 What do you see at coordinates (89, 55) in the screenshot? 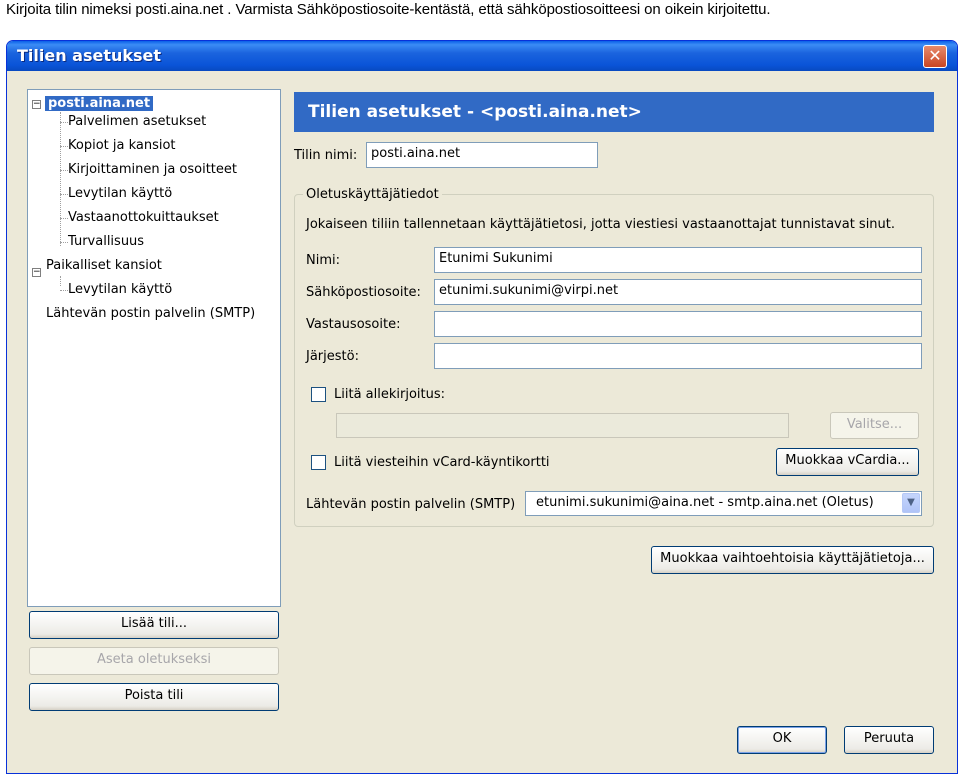
I see `window-title: Tilien asetukset` at bounding box center [89, 55].